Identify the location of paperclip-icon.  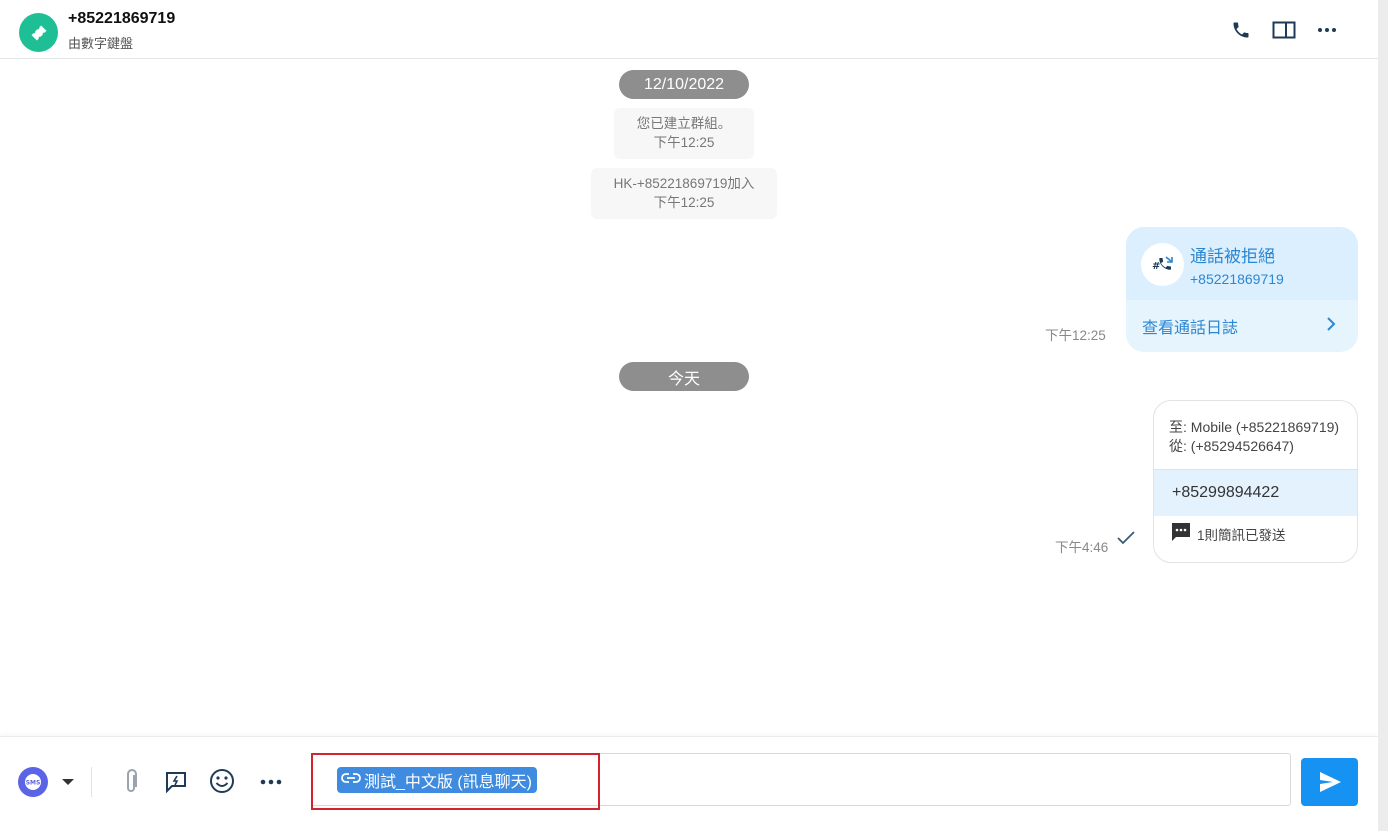
(131, 782).